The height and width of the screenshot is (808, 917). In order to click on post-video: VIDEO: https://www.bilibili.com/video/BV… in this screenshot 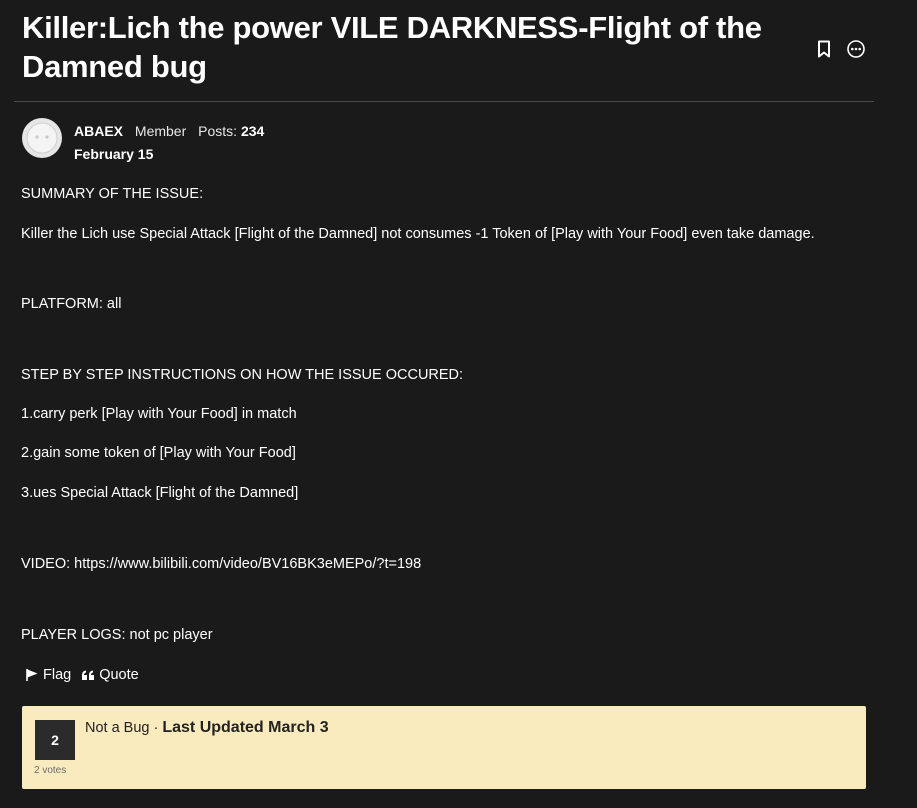, I will do `click(221, 564)`.